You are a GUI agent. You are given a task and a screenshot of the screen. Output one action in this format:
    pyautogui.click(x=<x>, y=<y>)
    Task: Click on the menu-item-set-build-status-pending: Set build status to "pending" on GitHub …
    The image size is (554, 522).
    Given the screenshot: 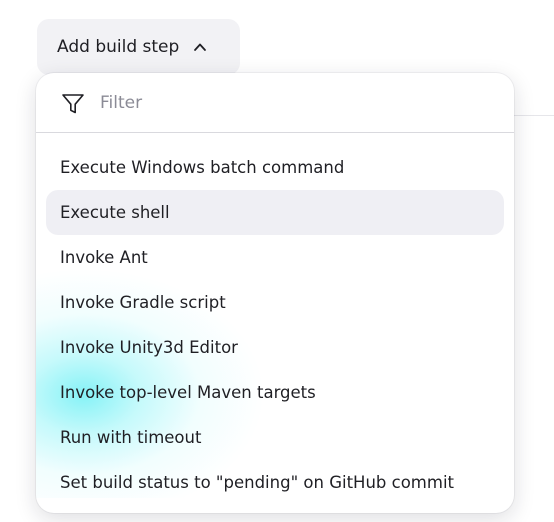 What is the action you would take?
    pyautogui.click(x=275, y=482)
    